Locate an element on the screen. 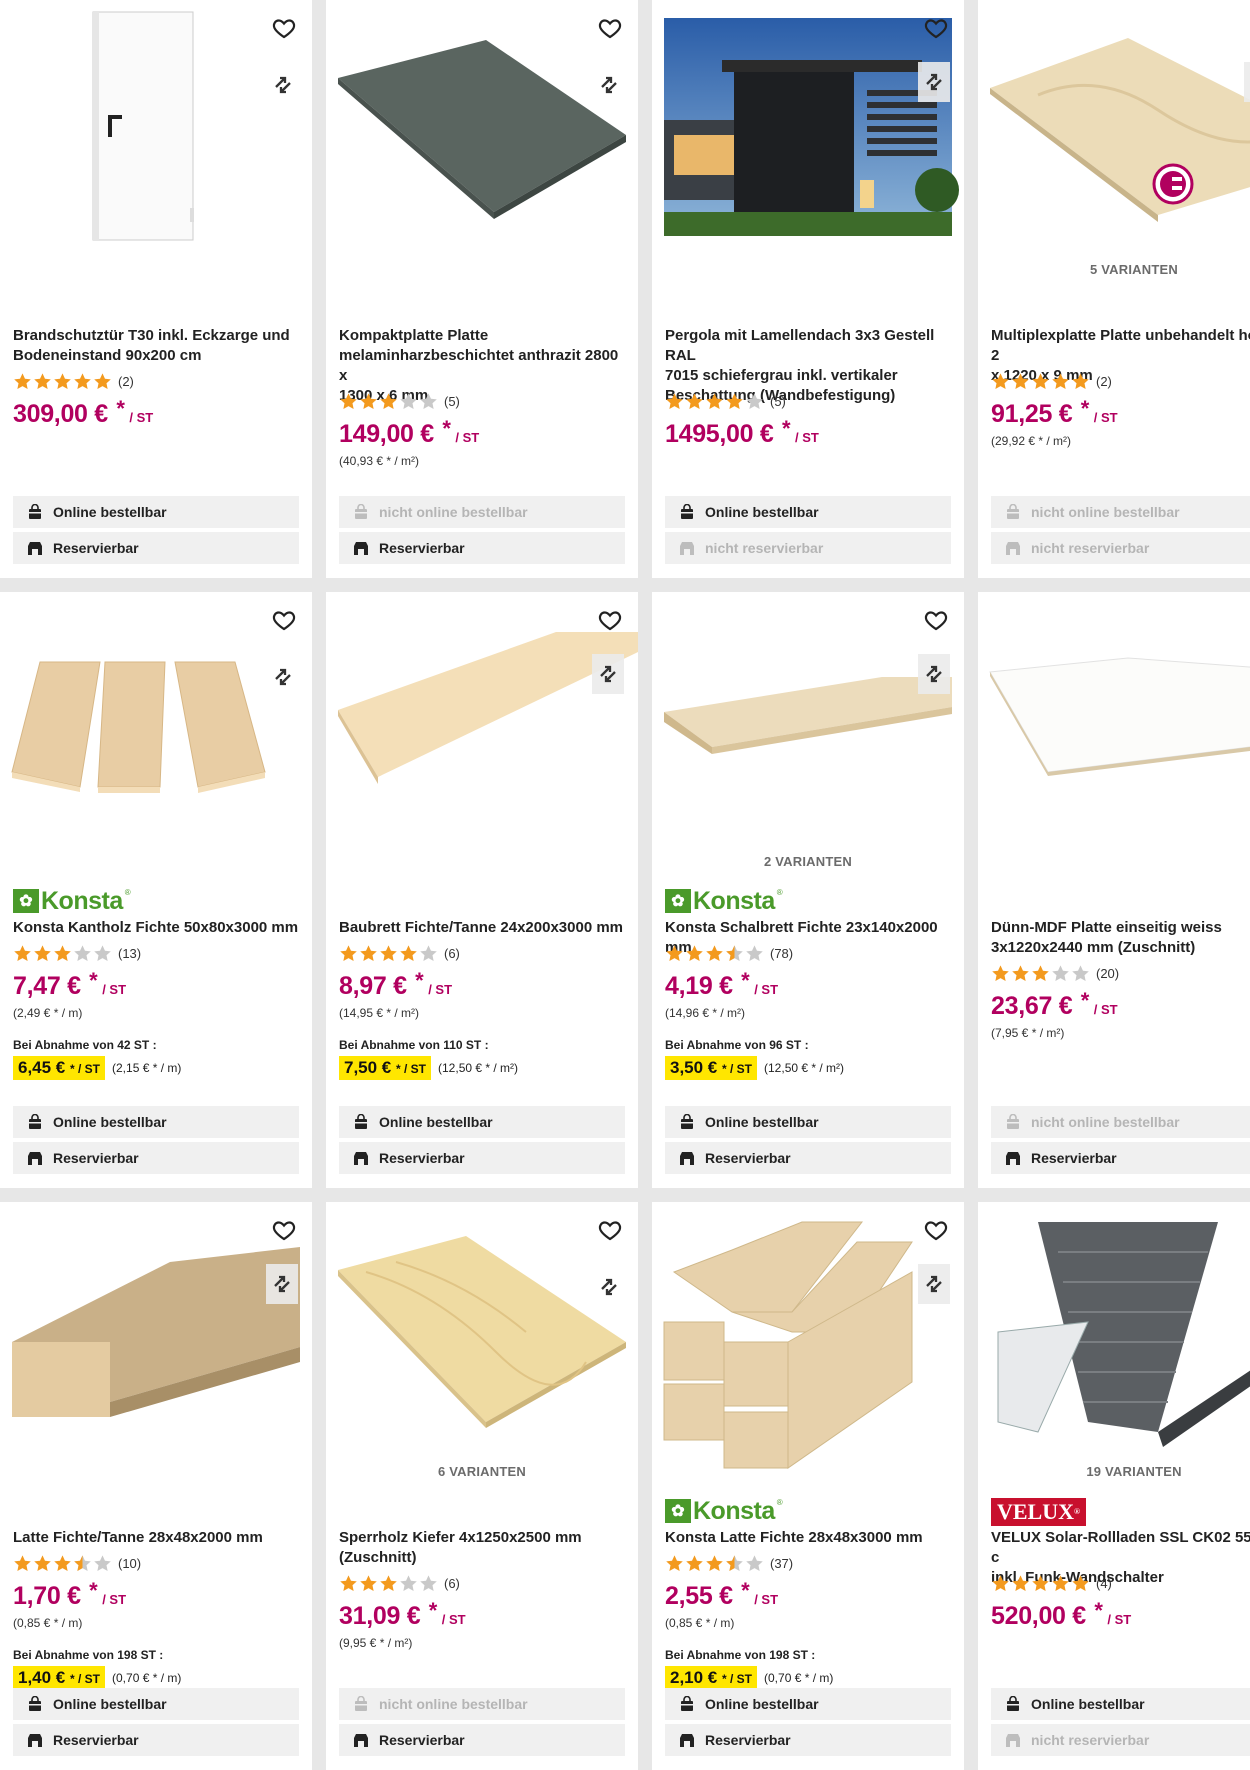  bulk-unit-price: (2,15 € * / m) is located at coordinates (147, 1068).